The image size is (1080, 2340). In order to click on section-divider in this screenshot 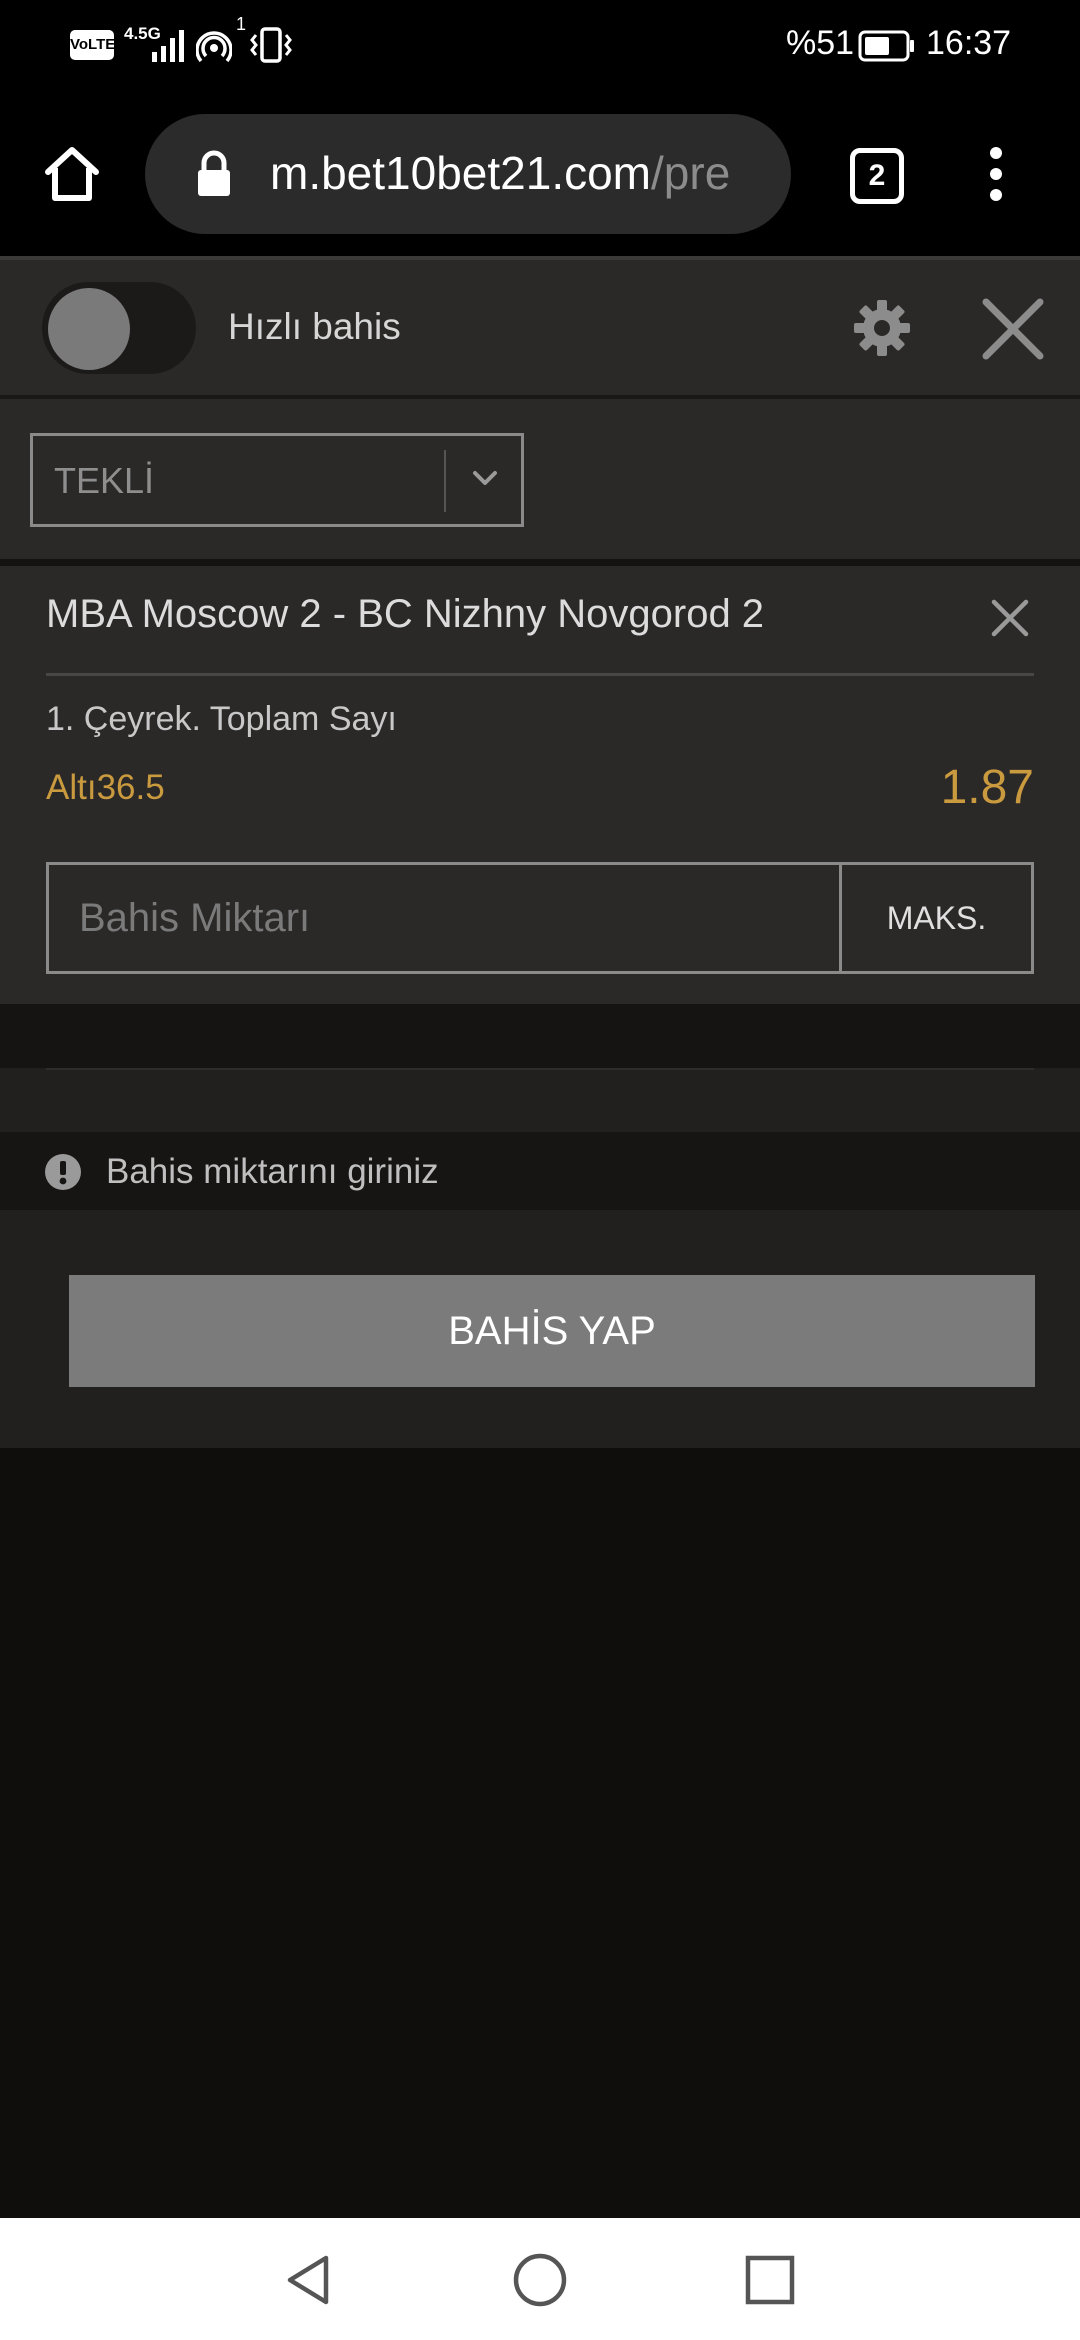, I will do `click(540, 562)`.